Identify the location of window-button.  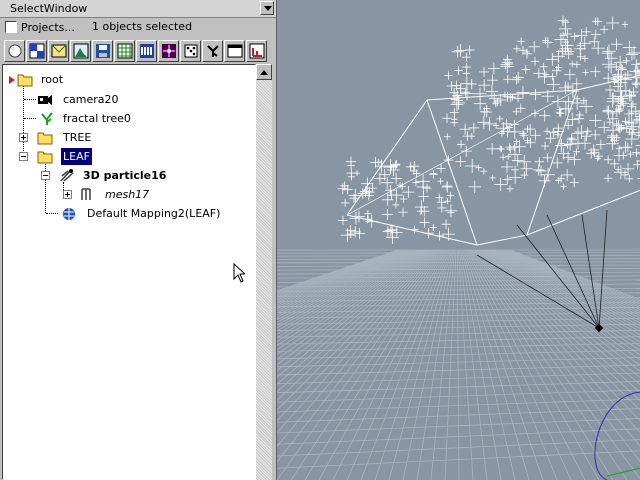
(234, 51).